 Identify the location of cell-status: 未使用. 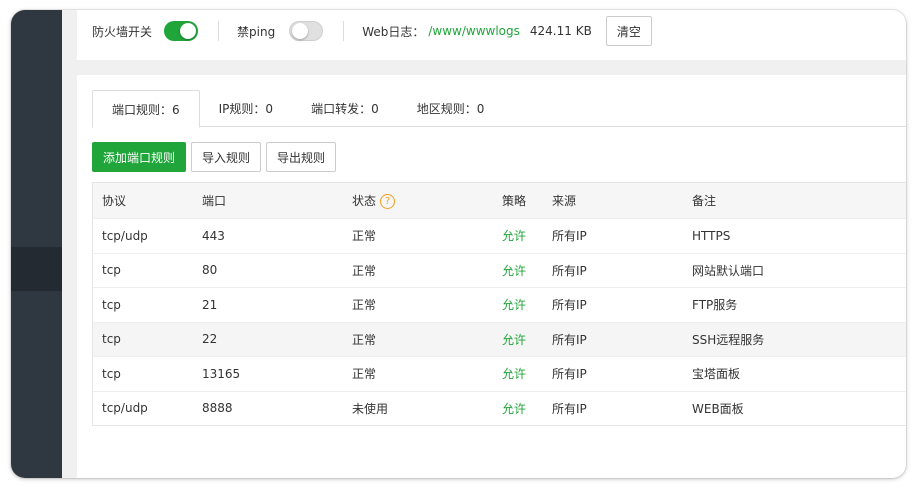
(370, 408).